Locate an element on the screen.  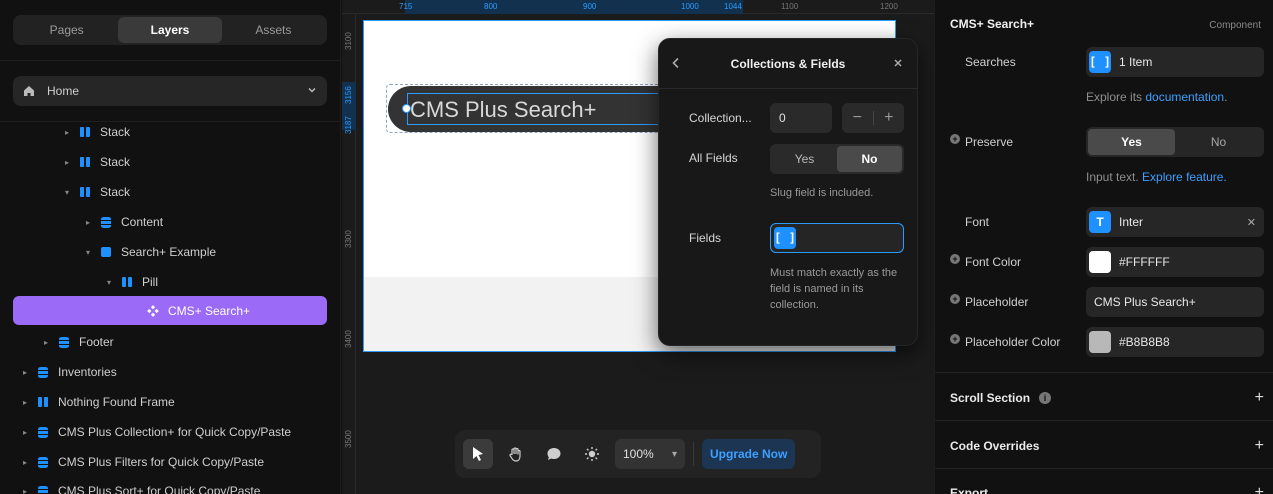
component-icon is located at coordinates (153, 311).